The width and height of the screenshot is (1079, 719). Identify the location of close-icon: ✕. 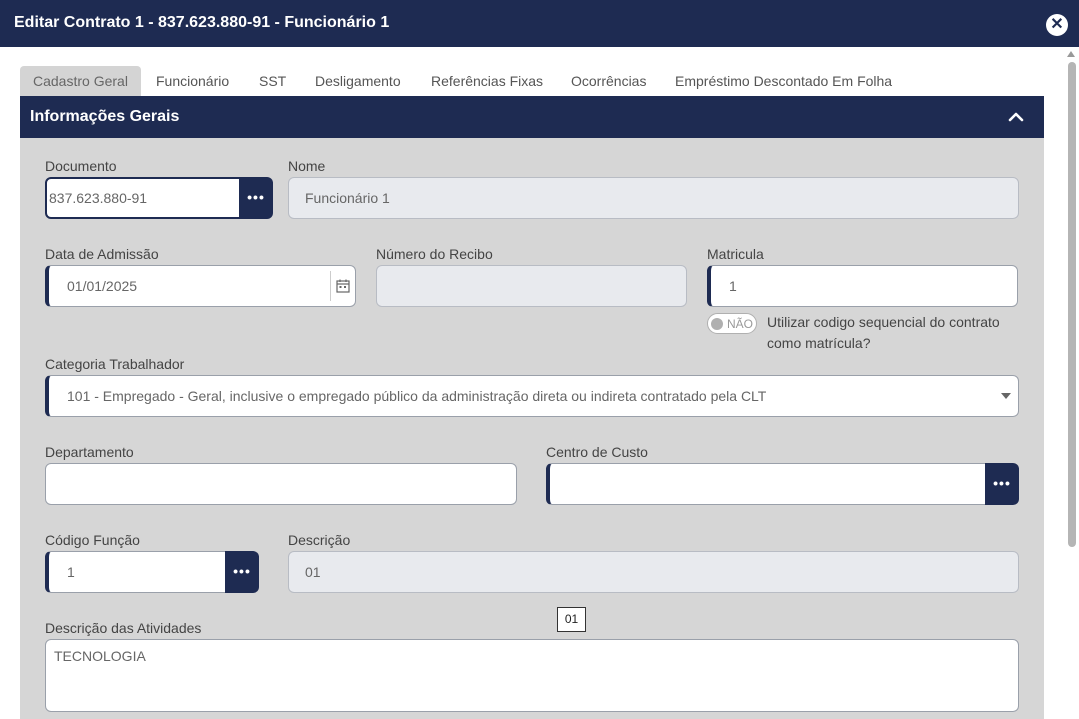
(1057, 25).